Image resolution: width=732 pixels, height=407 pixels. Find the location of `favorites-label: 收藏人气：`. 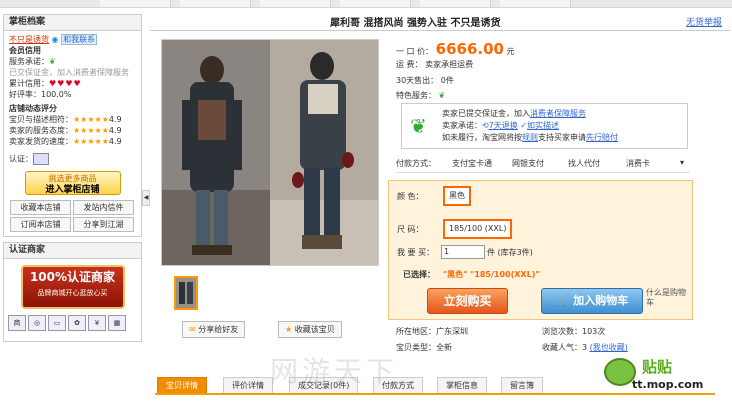

favorites-label: 收藏人气： is located at coordinates (562, 347).